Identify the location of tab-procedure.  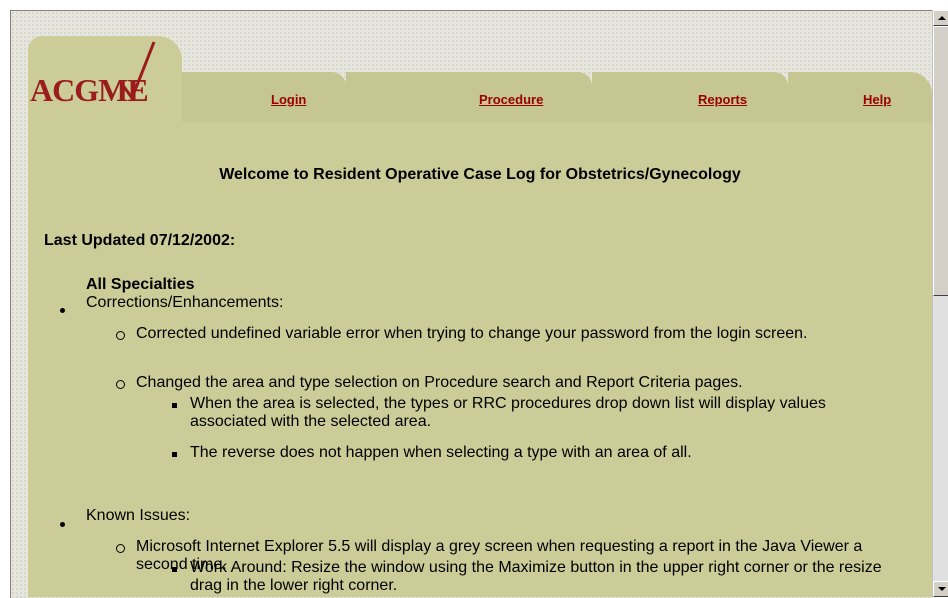
(469, 99).